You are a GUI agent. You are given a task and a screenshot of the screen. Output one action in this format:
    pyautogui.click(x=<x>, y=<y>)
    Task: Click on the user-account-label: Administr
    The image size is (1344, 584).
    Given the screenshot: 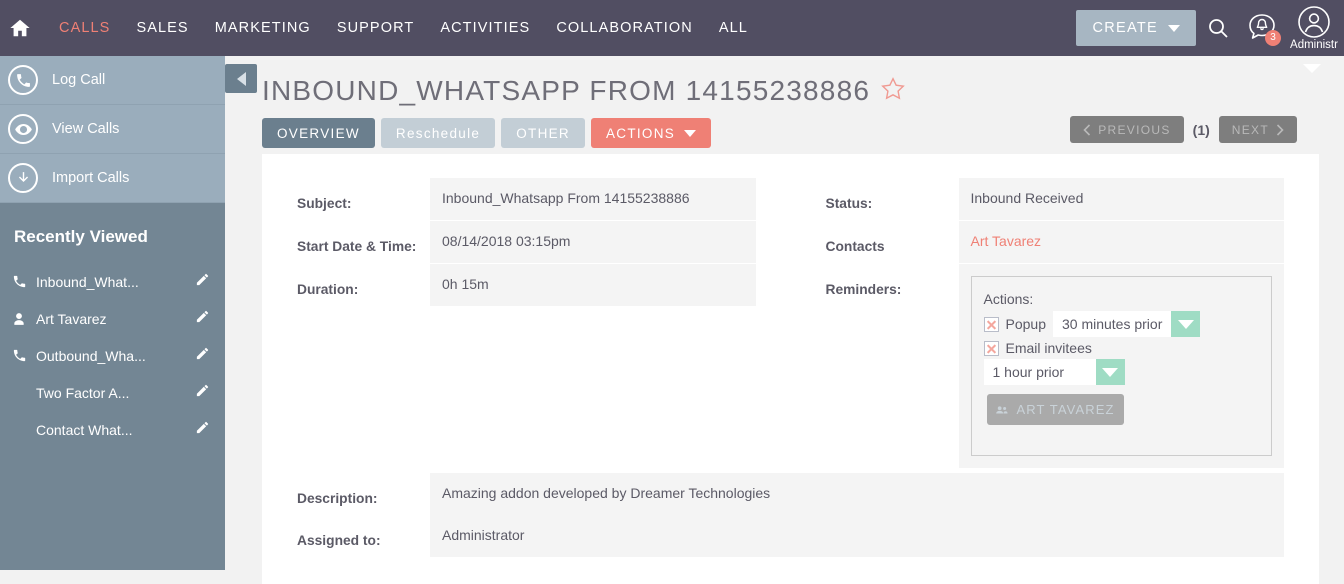 What is the action you would take?
    pyautogui.click(x=1314, y=45)
    